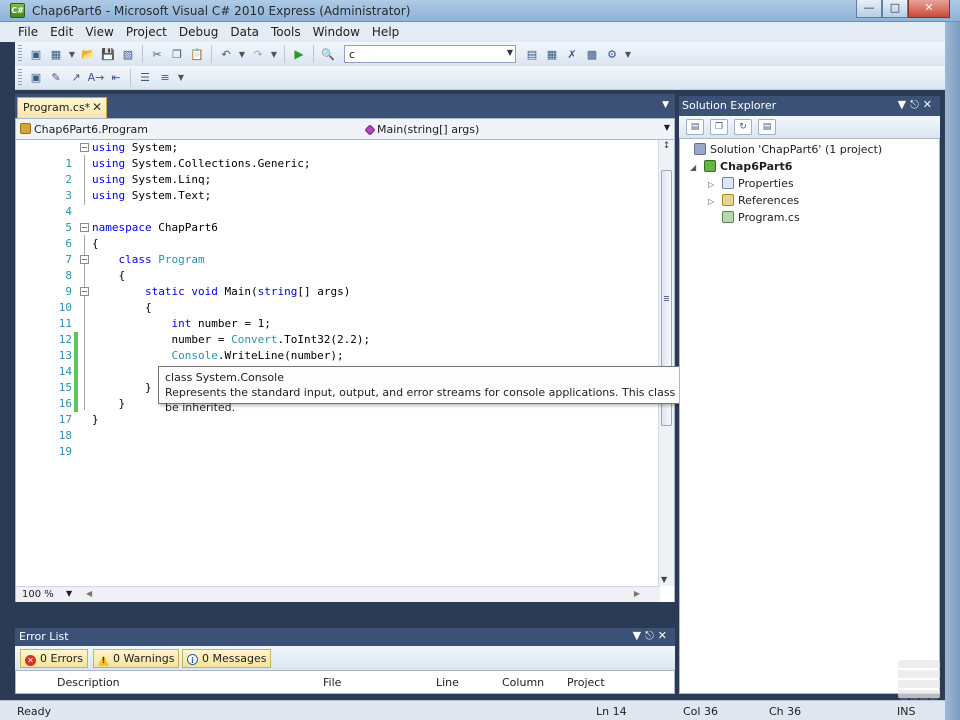  What do you see at coordinates (809, 106) in the screenshot?
I see `solution-explorer-header: Solution Explorer ▼⎋✕` at bounding box center [809, 106].